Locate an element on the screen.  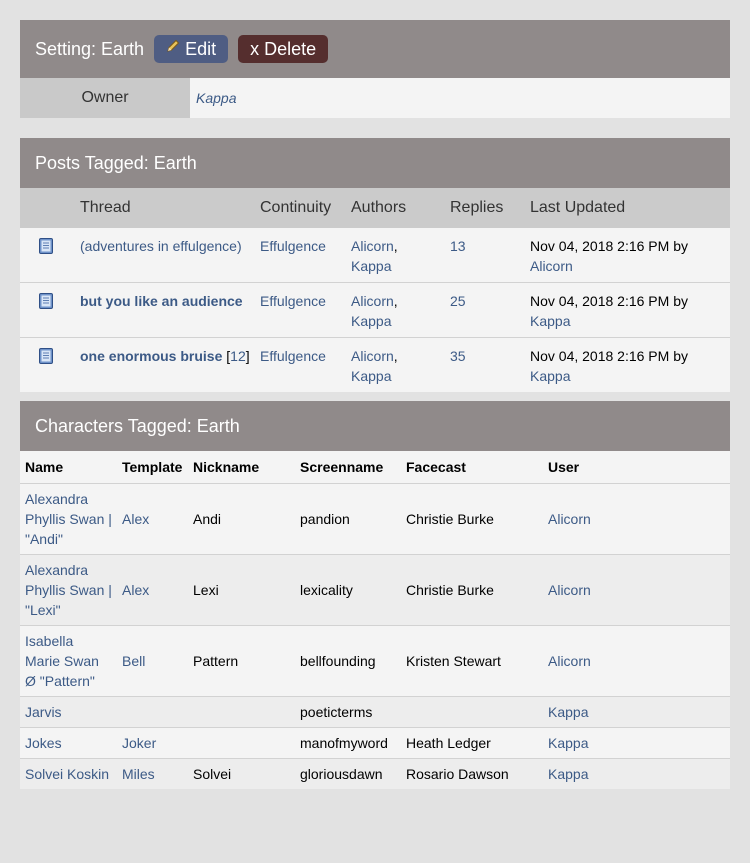
template-link: Bell is located at coordinates (133, 661).